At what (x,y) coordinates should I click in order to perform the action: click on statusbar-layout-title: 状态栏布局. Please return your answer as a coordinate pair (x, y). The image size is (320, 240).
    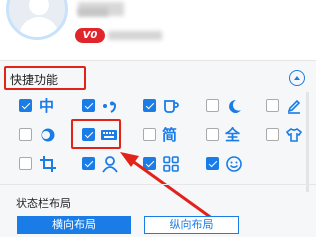
    Looking at the image, I should click on (43, 204).